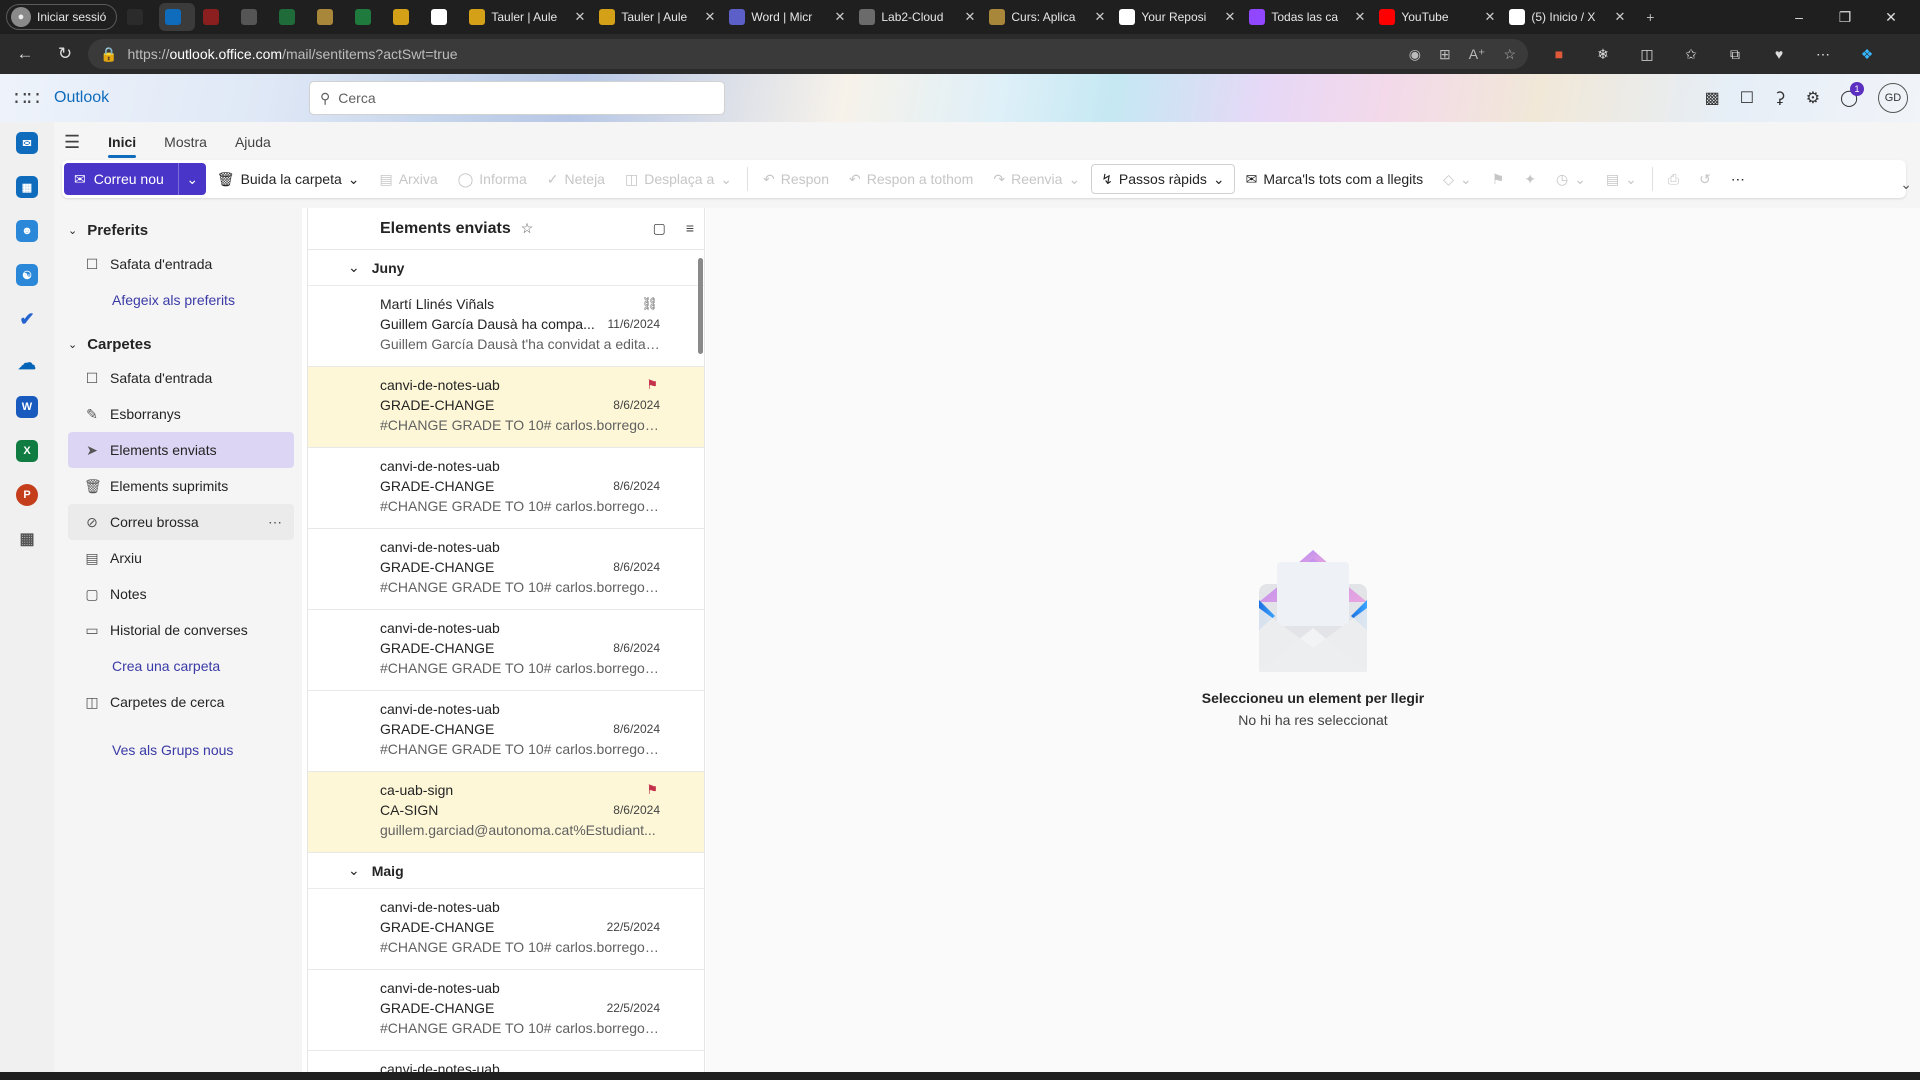 Image resolution: width=1920 pixels, height=1080 pixels. I want to click on expand-ribbon-icon: ⌄, so click(1906, 184).